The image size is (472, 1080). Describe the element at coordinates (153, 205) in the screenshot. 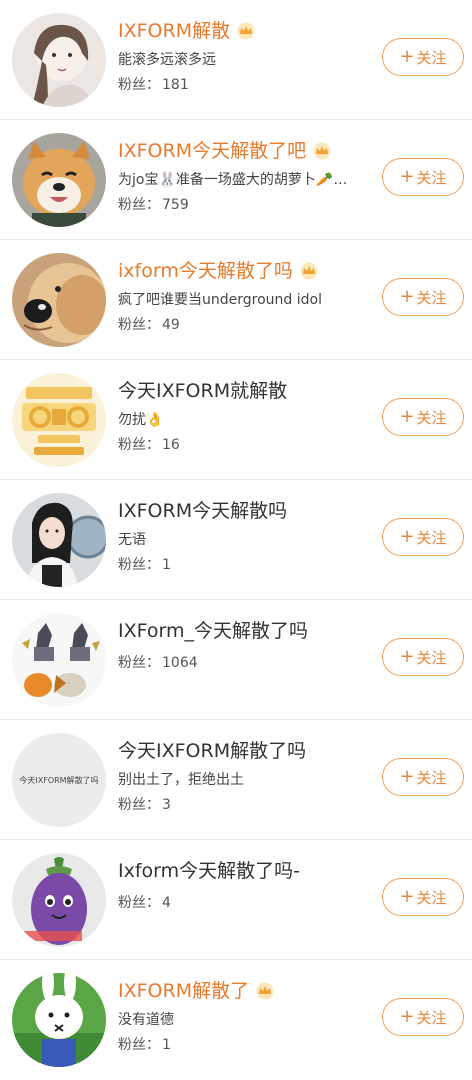

I see `fans-count: 粉丝： 759` at that location.